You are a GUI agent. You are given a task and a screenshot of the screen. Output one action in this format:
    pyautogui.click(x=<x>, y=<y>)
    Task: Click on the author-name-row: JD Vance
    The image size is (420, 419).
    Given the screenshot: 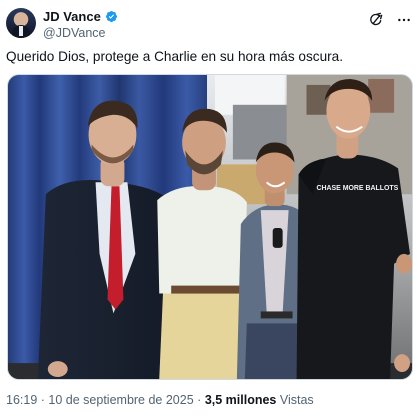 What is the action you would take?
    pyautogui.click(x=80, y=16)
    